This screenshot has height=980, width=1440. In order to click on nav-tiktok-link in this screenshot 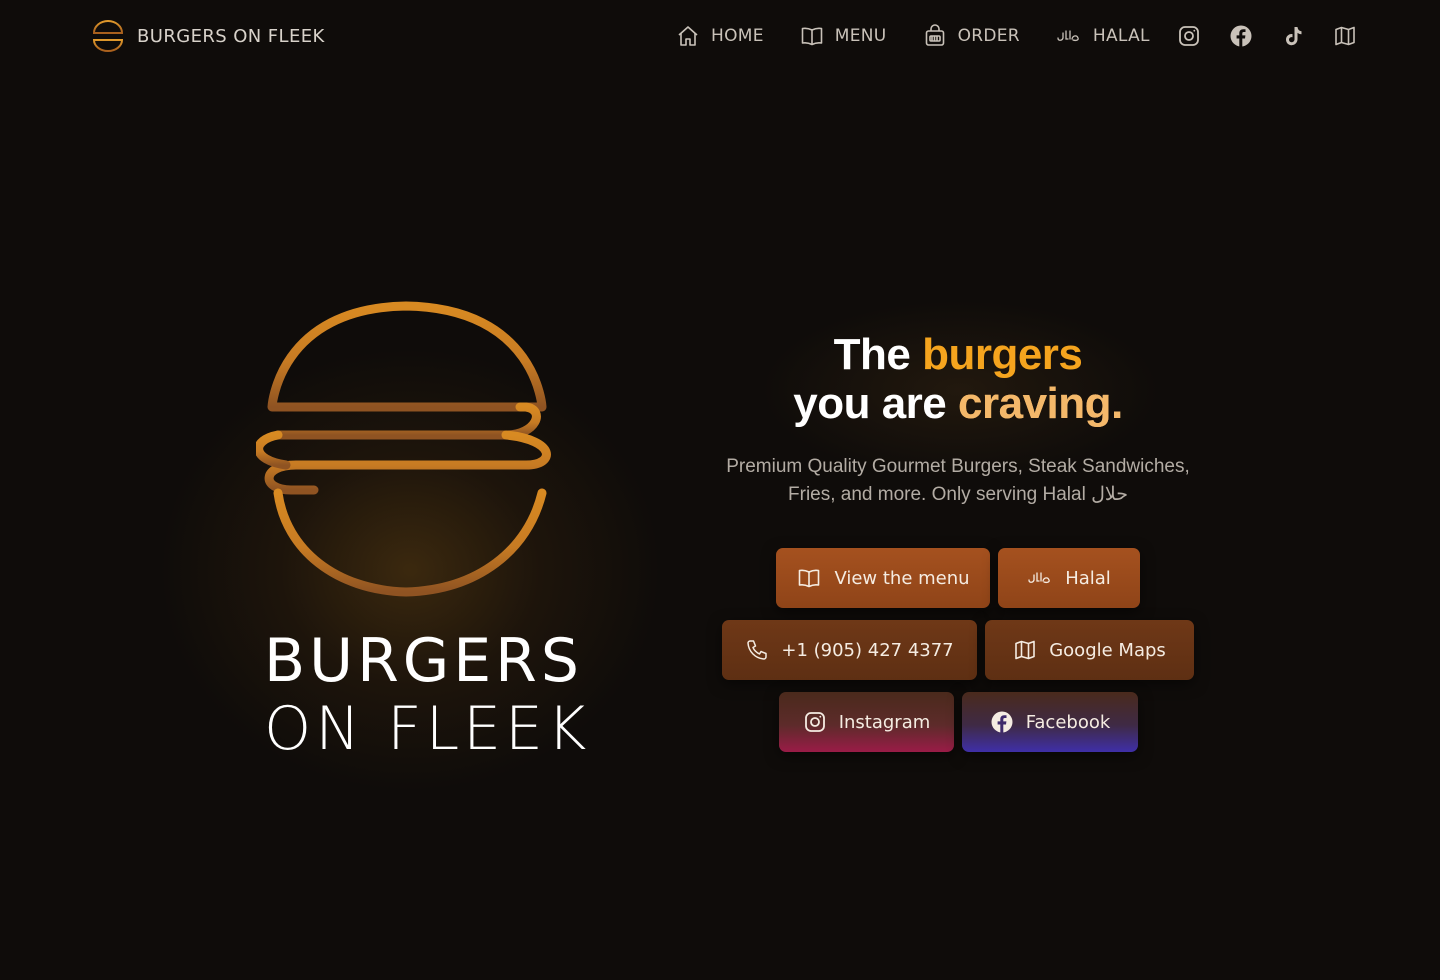, I will do `click(1293, 36)`.